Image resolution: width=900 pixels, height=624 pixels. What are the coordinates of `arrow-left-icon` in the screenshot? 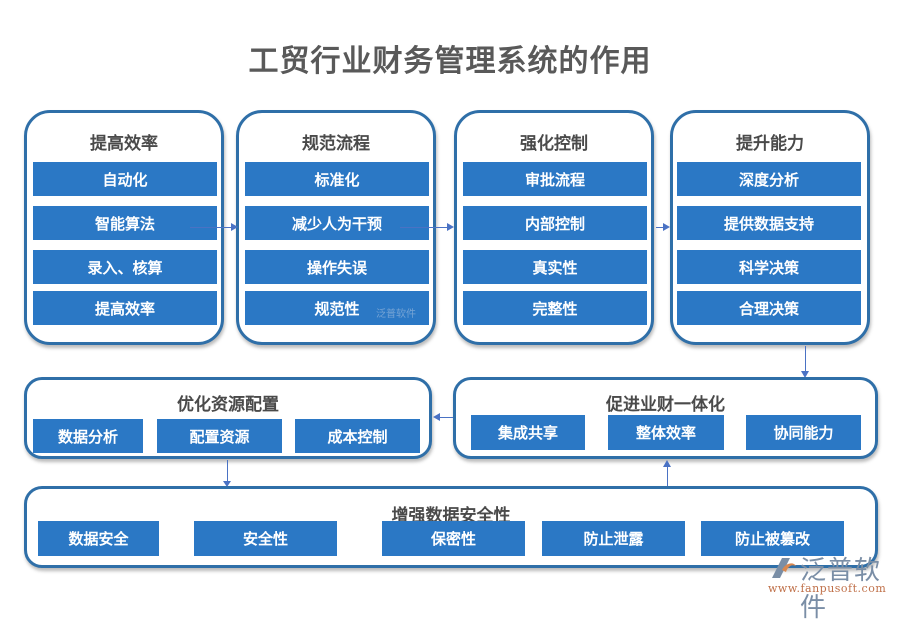 It's located at (436, 417).